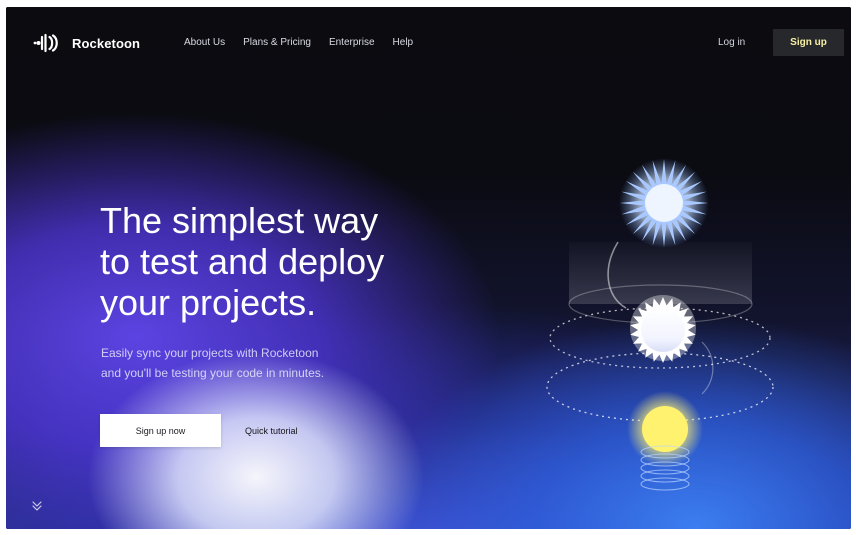 This screenshot has width=856, height=535. Describe the element at coordinates (37, 506) in the screenshot. I see `double-chevron-down-icon` at that location.